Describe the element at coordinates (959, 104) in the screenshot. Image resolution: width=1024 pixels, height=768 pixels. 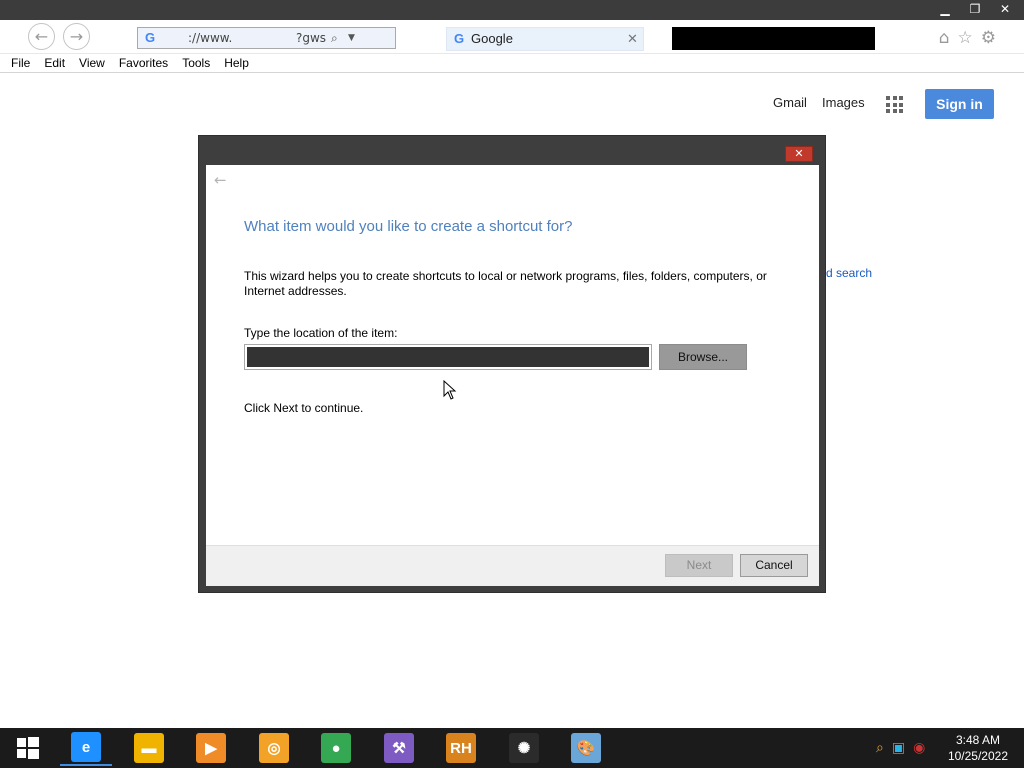
I see `sign-in-button: Sign in` at that location.